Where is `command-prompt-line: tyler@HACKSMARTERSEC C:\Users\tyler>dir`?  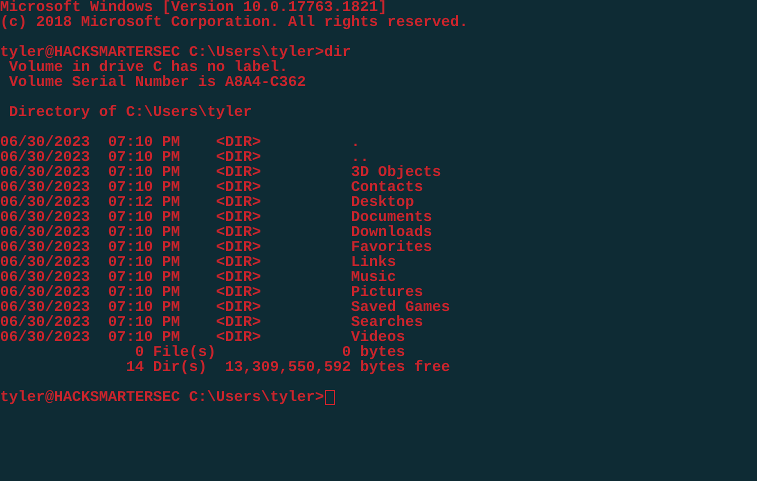
command-prompt-line: tyler@HACKSMARTERSEC C:\Users\tyler>dir is located at coordinates (176, 52).